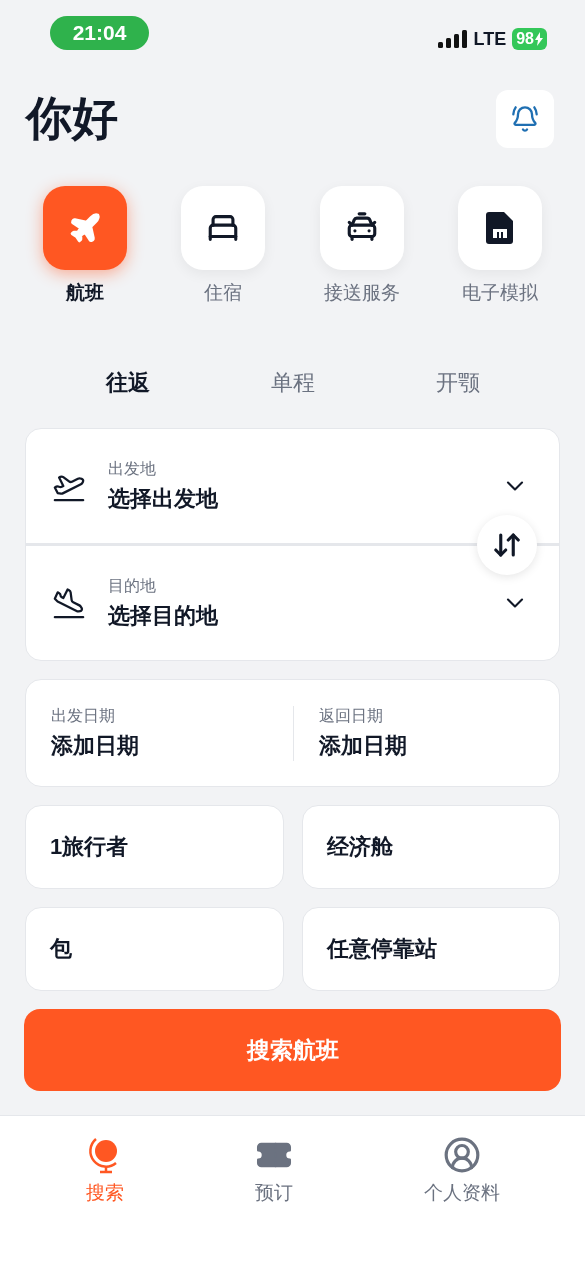  I want to click on trip-type-tab: 往返, so click(127, 383).